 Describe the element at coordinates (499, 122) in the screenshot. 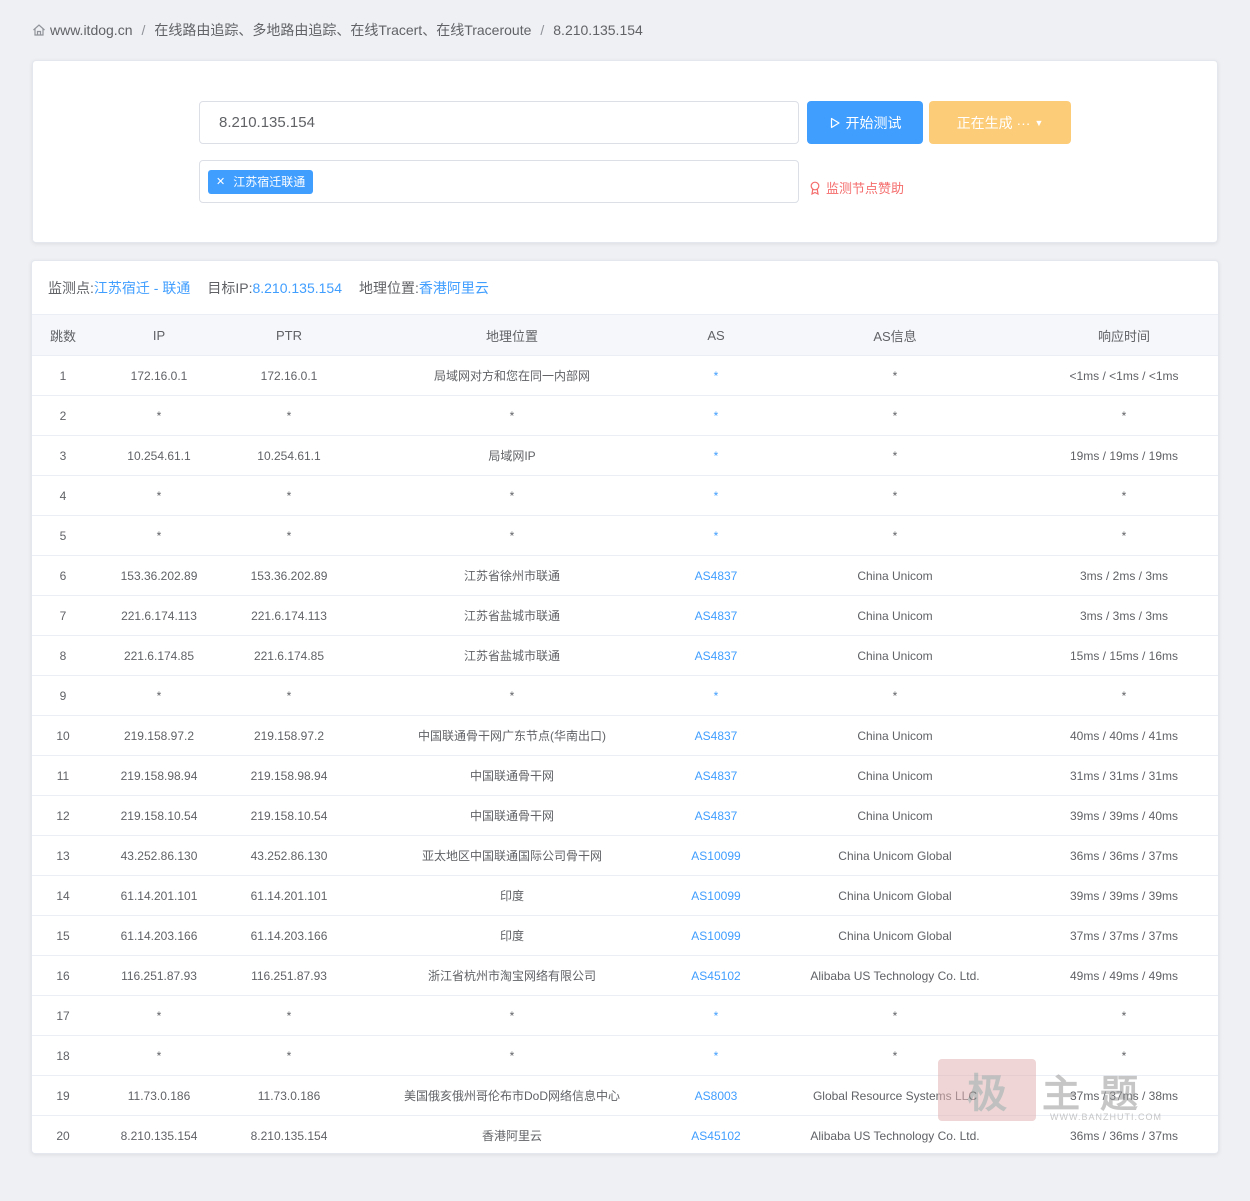

I see `host-input: 8.210.135.154` at that location.